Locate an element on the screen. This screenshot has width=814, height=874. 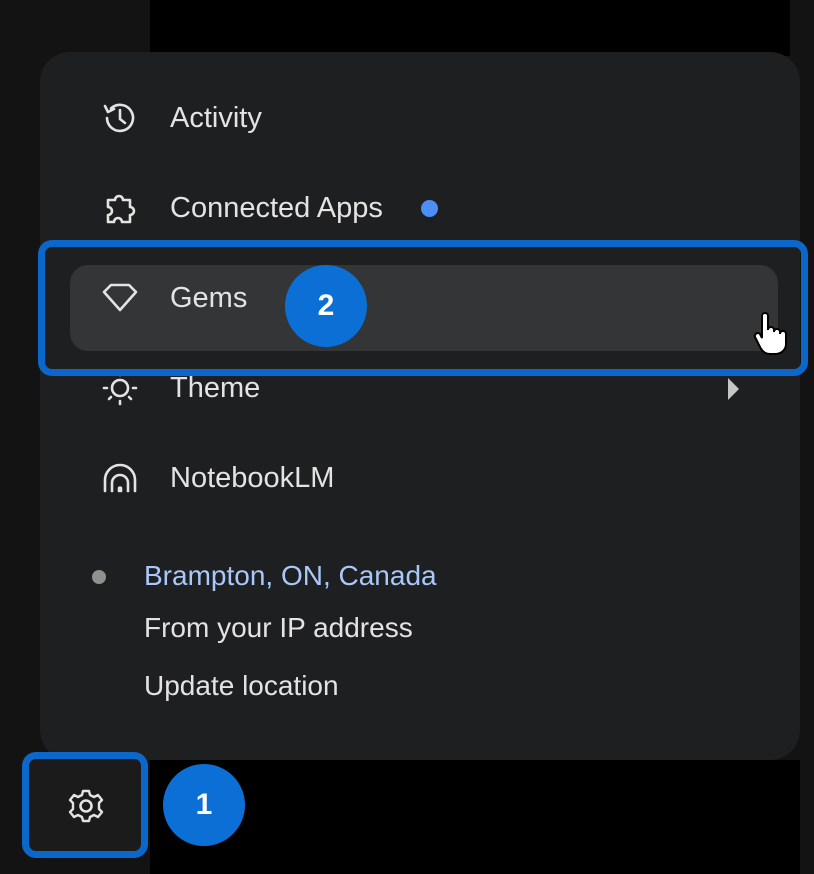
bottom-dark-area is located at coordinates (475, 817).